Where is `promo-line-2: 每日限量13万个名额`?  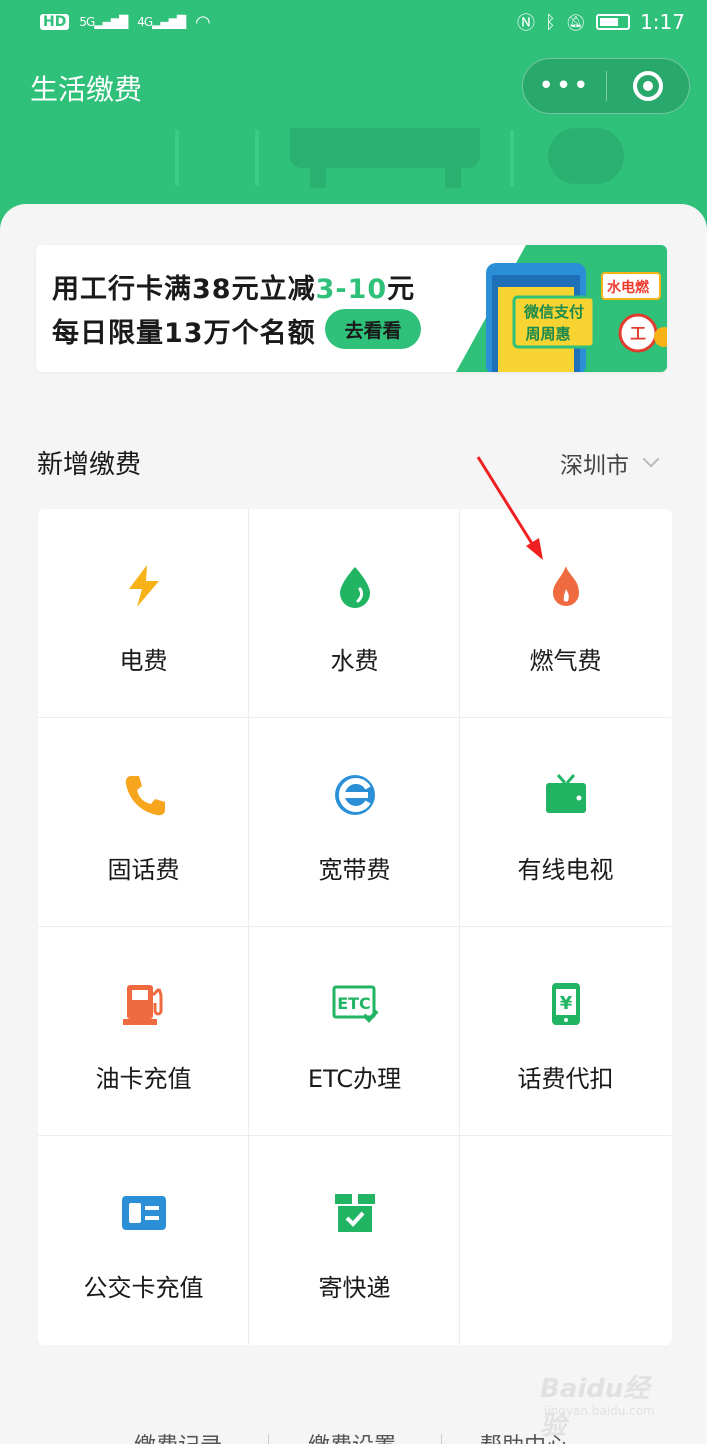
promo-line-2: 每日限量13万个名额 is located at coordinates (184, 333).